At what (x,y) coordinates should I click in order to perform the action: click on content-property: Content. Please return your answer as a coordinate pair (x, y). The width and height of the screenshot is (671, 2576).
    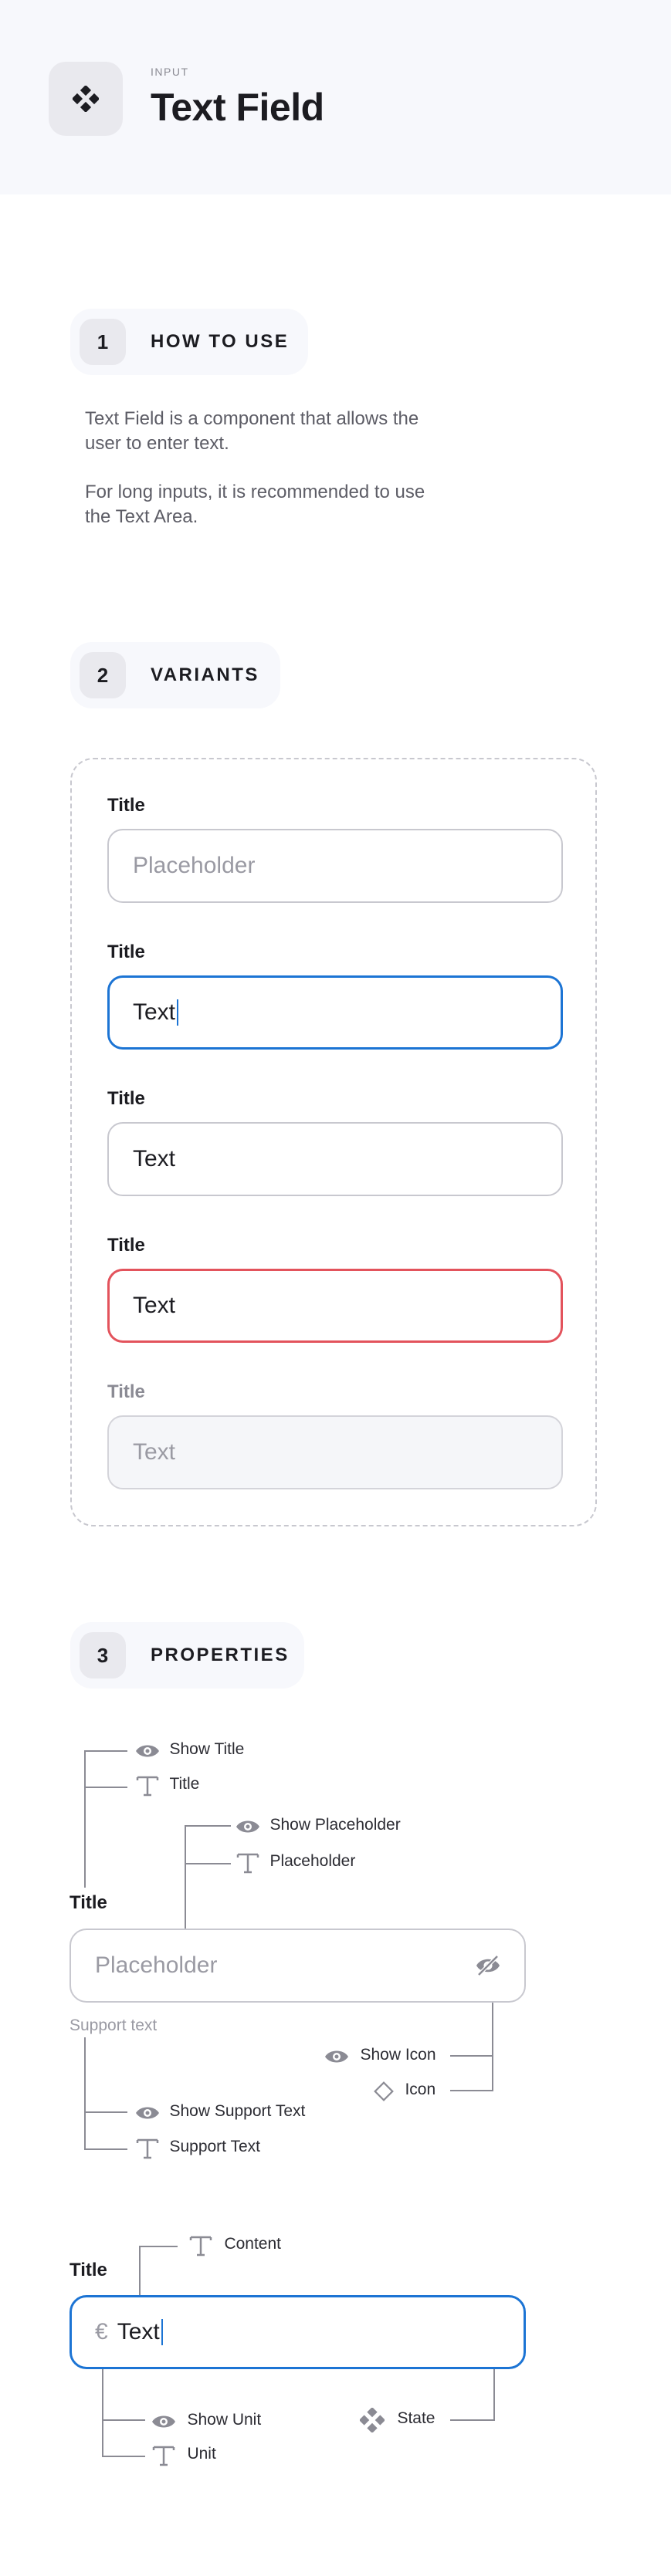
    Looking at the image, I should click on (234, 2246).